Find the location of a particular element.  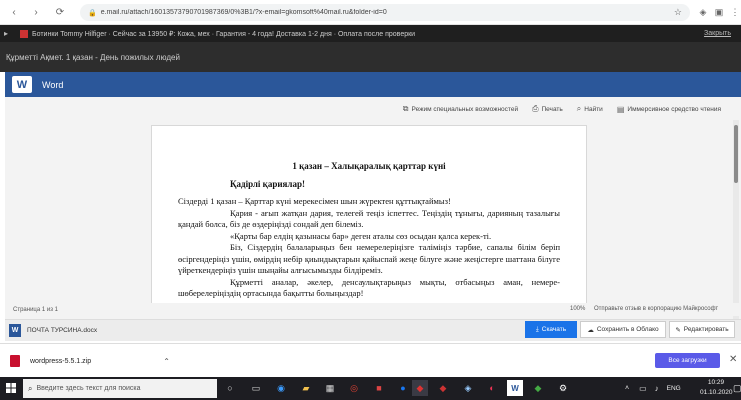

print-button: ⎙ Печать is located at coordinates (547, 109).